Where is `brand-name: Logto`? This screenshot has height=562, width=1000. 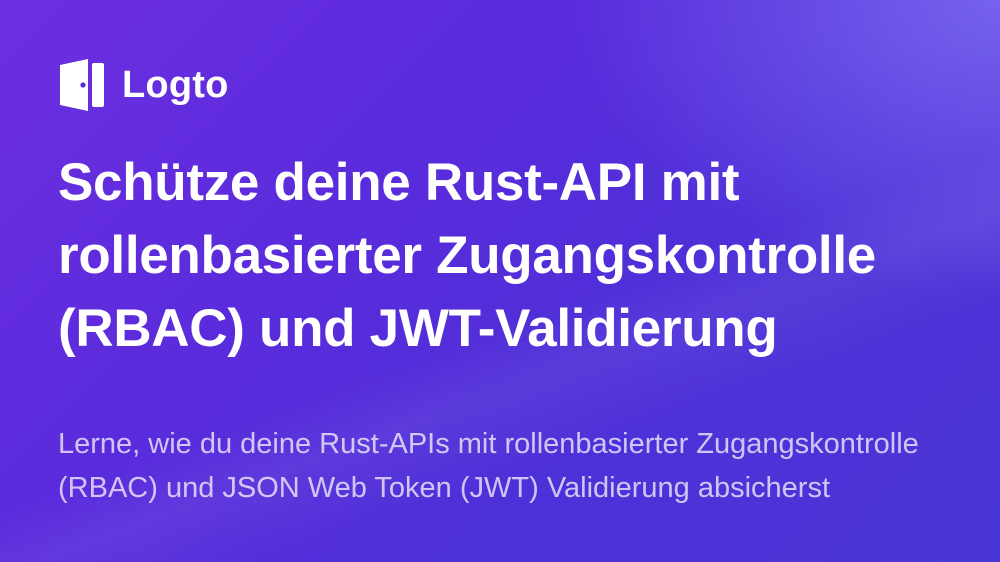
brand-name: Logto is located at coordinates (175, 85).